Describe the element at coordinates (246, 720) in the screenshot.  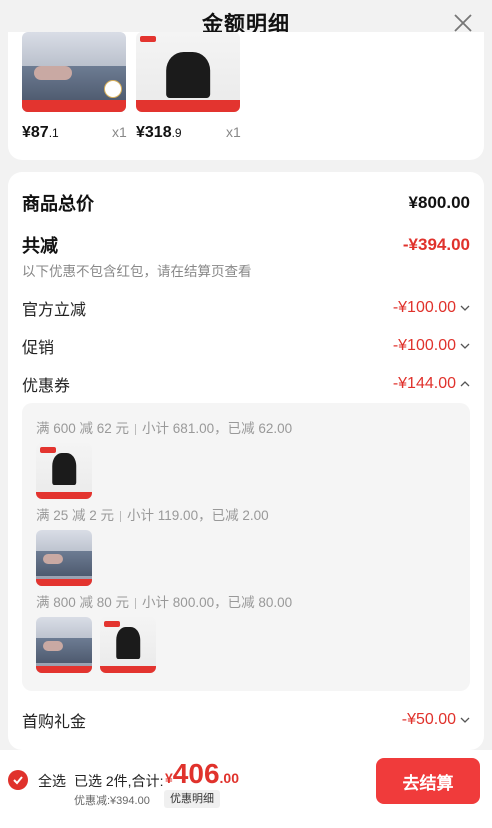
I see `first-purchase-row: 首购礼金 -¥50.00` at that location.